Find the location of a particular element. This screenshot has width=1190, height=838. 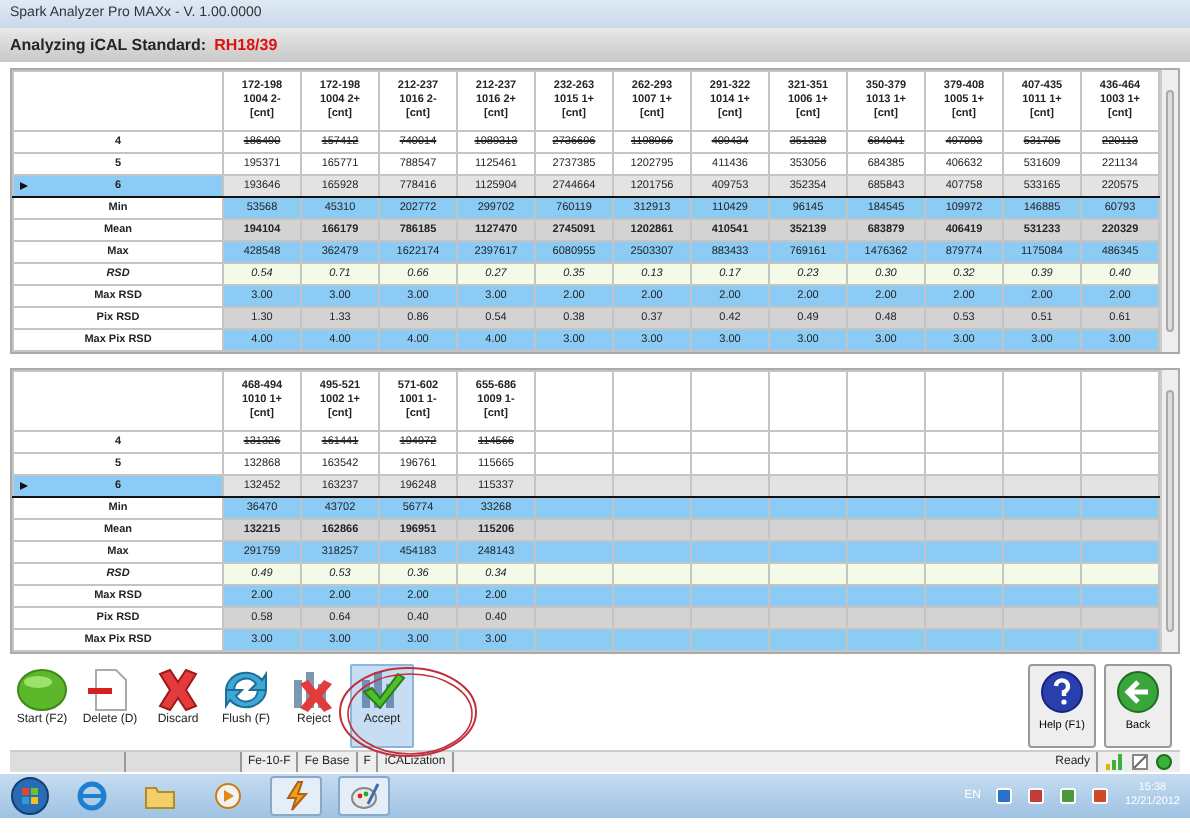

start-orb-icon is located at coordinates (30, 796).